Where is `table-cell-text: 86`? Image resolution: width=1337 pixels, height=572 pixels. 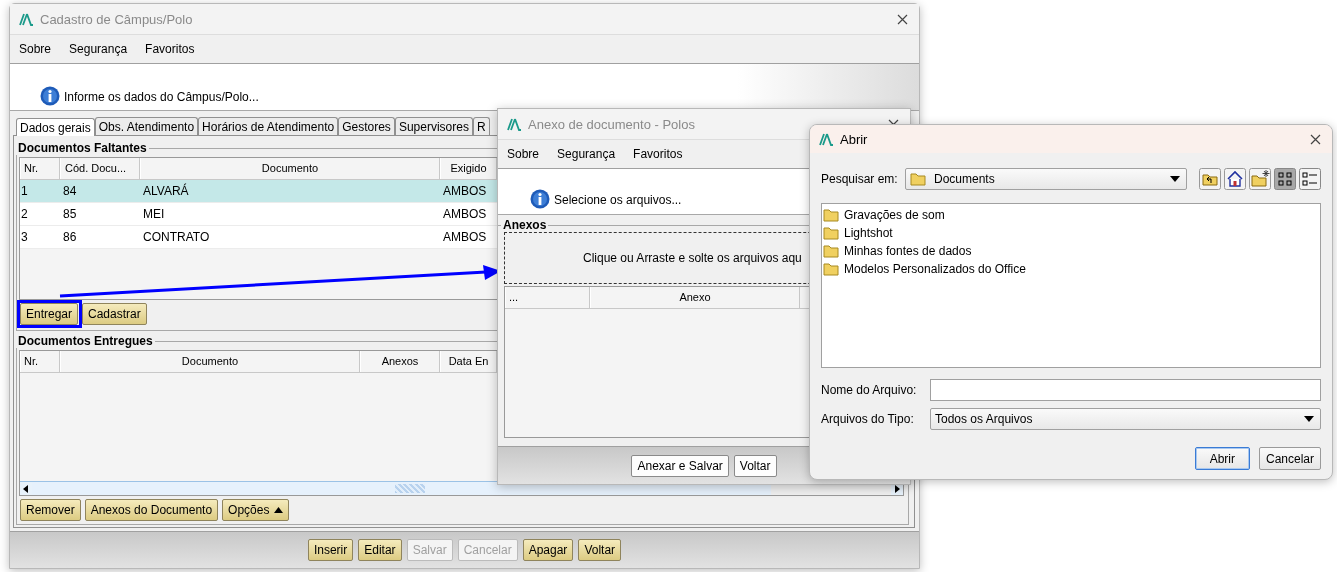
table-cell-text: 86 is located at coordinates (70, 237).